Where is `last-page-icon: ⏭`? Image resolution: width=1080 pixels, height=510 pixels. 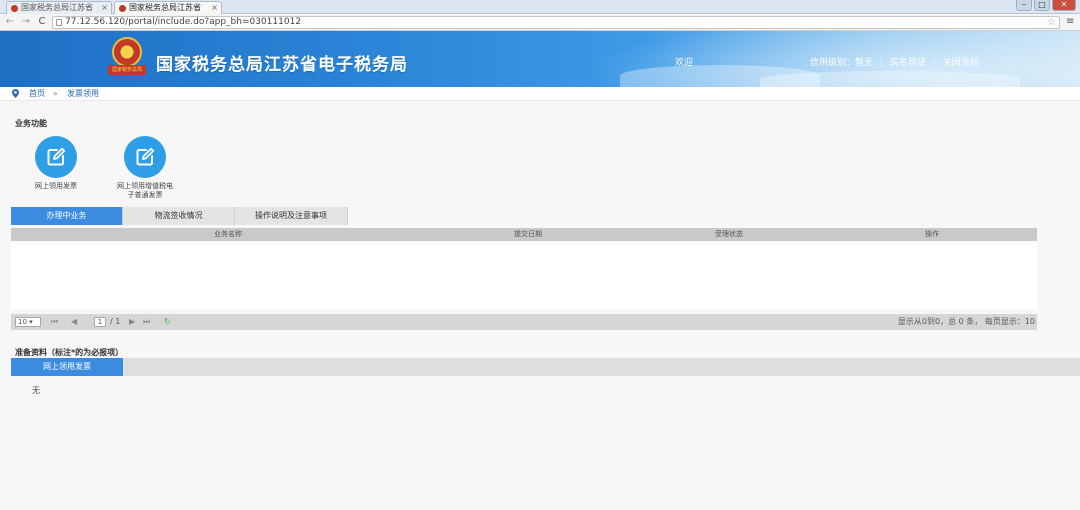 last-page-icon: ⏭ is located at coordinates (146, 322).